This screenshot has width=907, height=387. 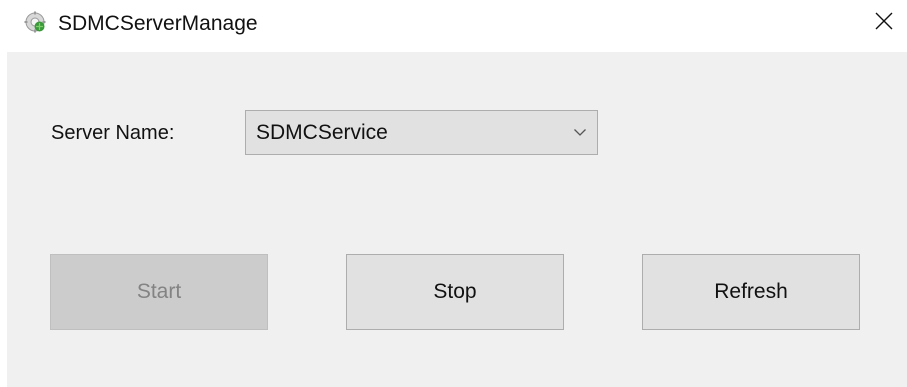 What do you see at coordinates (159, 292) in the screenshot?
I see `start-button: Start` at bounding box center [159, 292].